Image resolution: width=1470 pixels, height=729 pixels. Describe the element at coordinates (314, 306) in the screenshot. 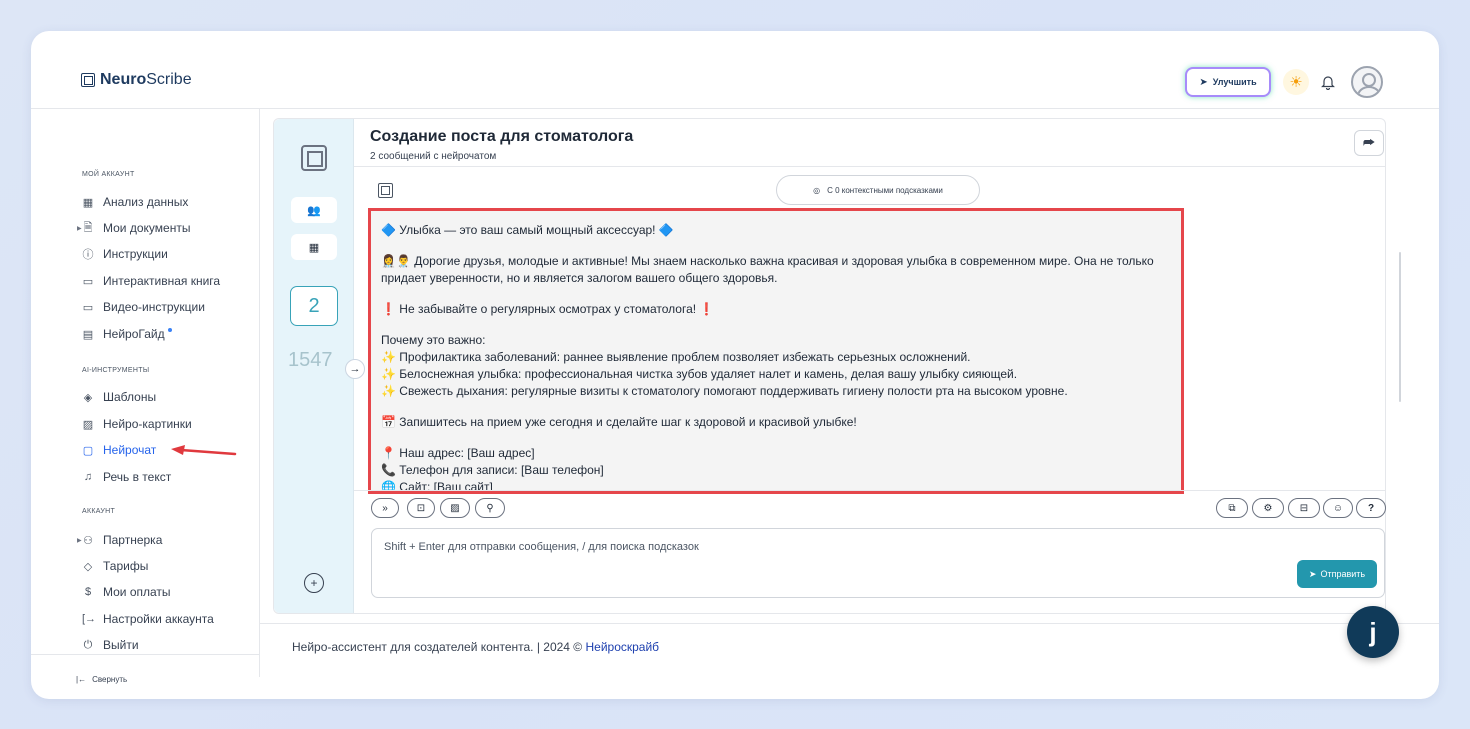

I see `message-count: 2` at that location.